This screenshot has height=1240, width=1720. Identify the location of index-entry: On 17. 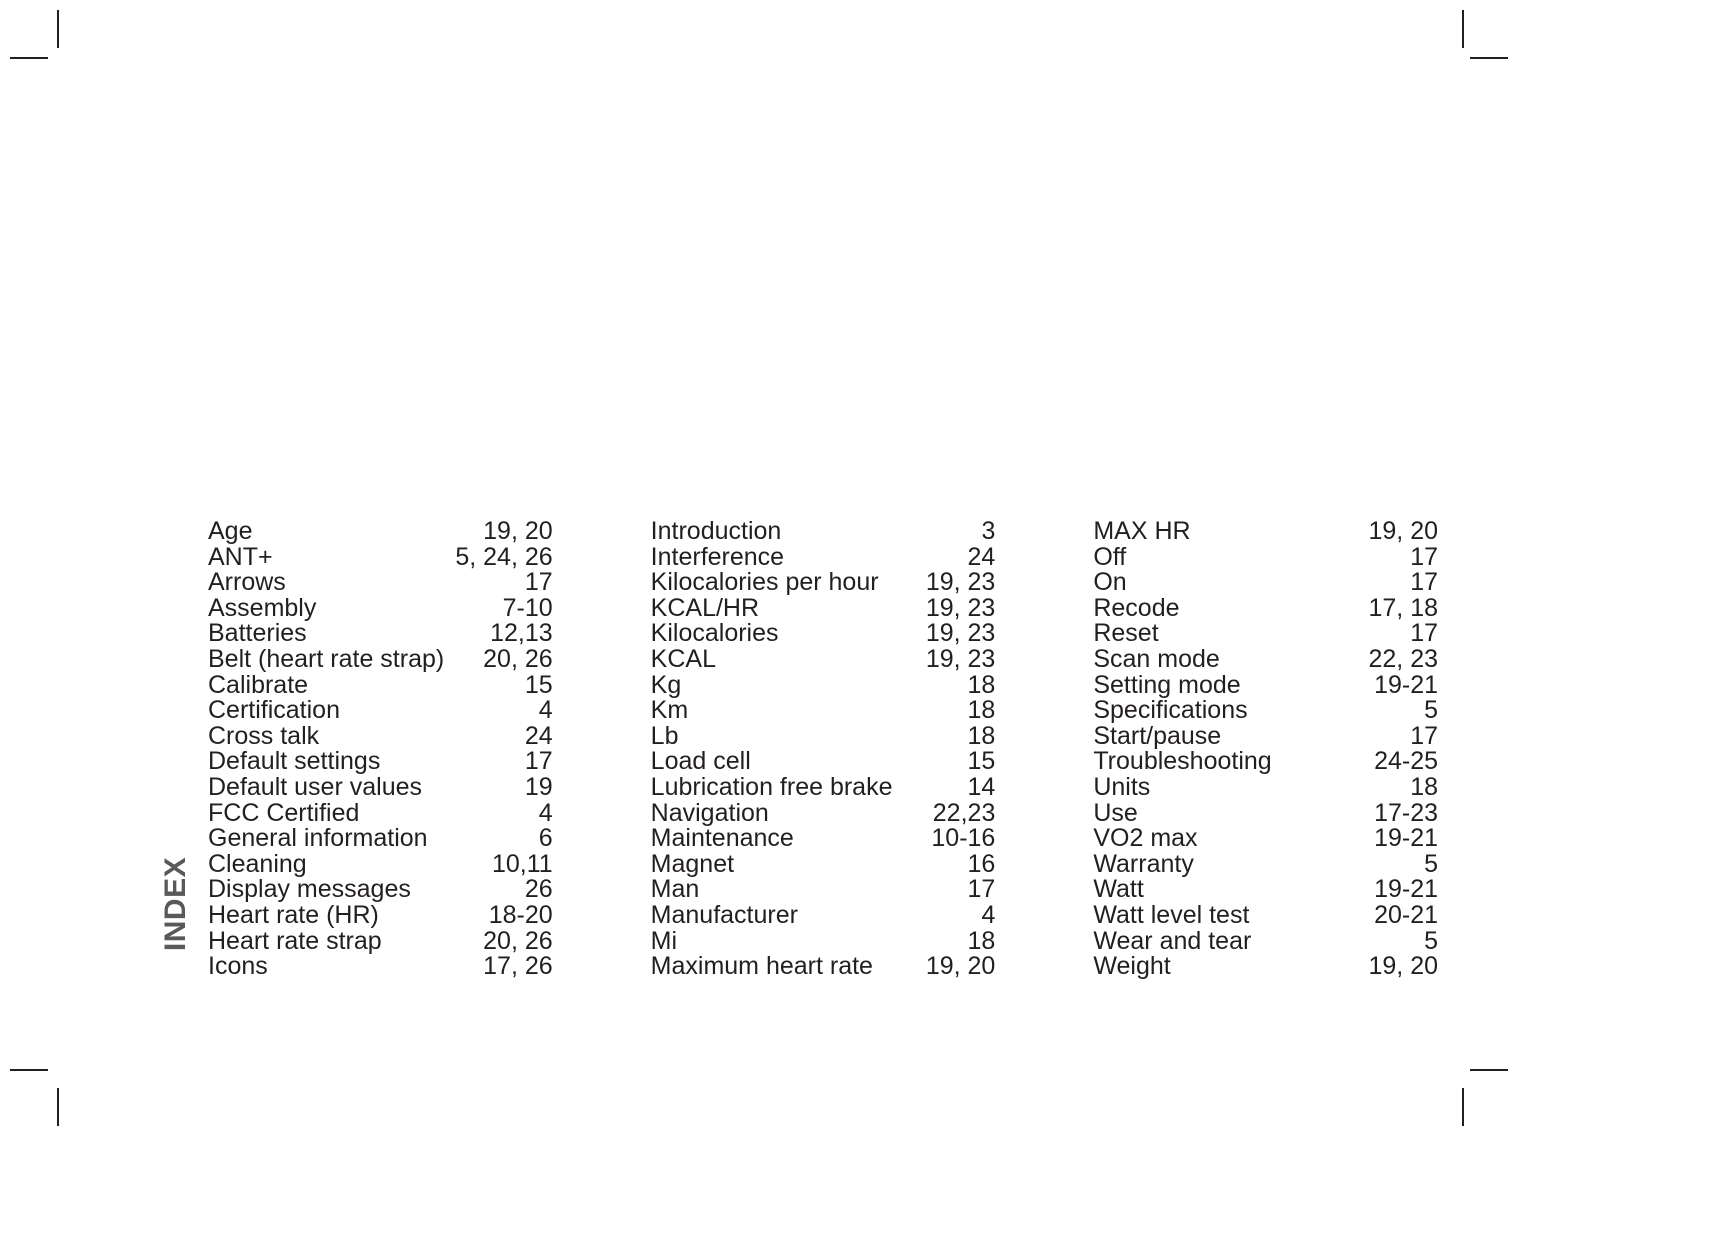
(1265, 583).